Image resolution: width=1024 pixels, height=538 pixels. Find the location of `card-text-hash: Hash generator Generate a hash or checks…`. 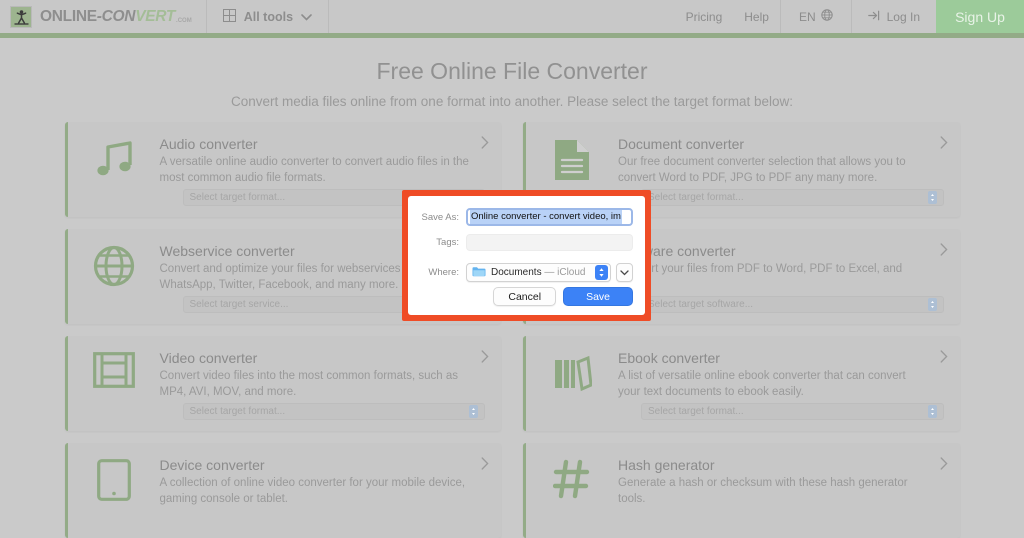

card-text-hash: Hash generator Generate a hash or checks… is located at coordinates (781, 497).